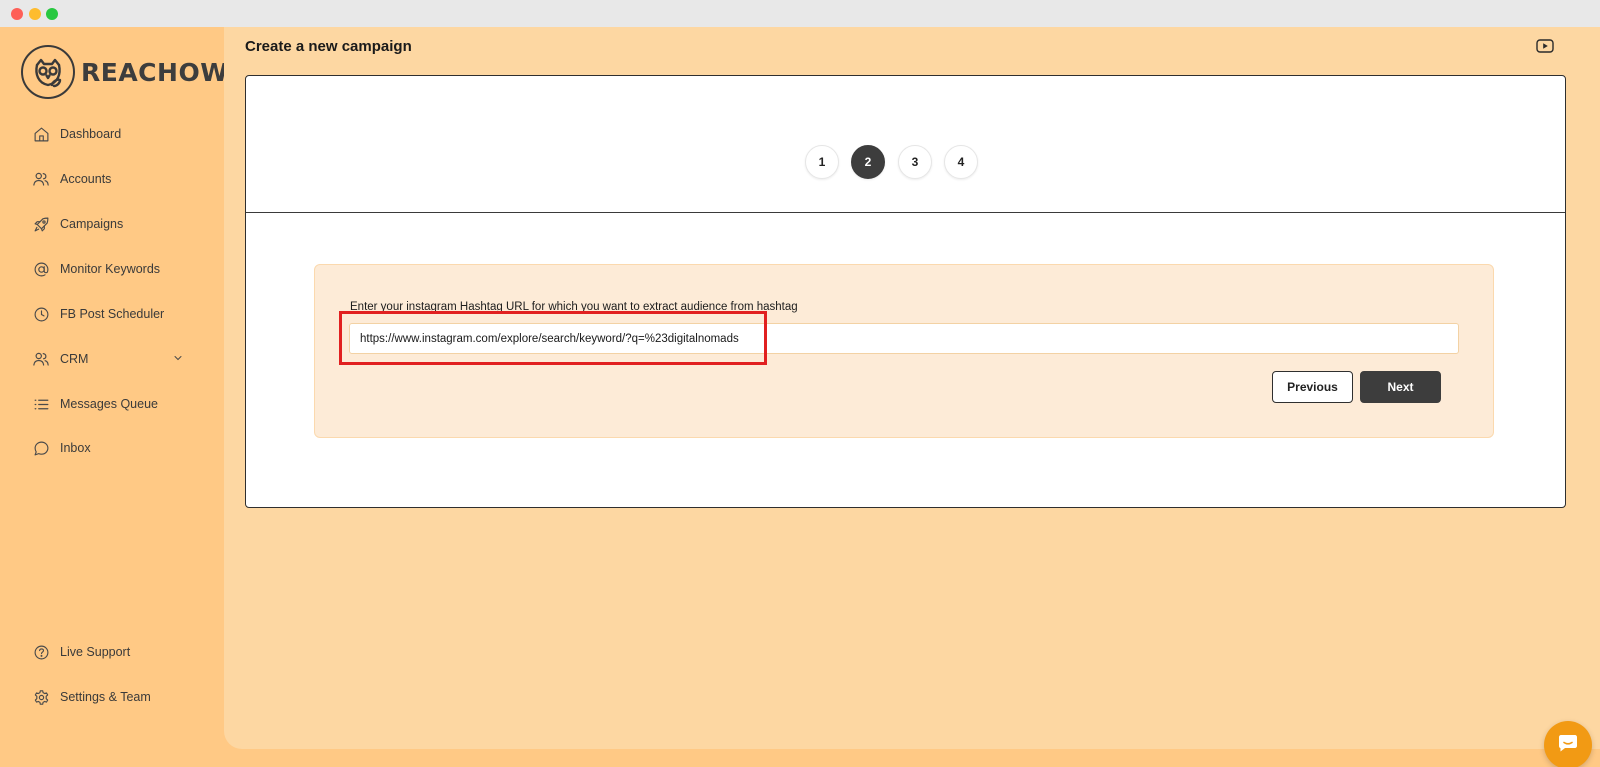 This screenshot has height=767, width=1600. I want to click on sidebar-item-label: CRM, so click(74, 359).